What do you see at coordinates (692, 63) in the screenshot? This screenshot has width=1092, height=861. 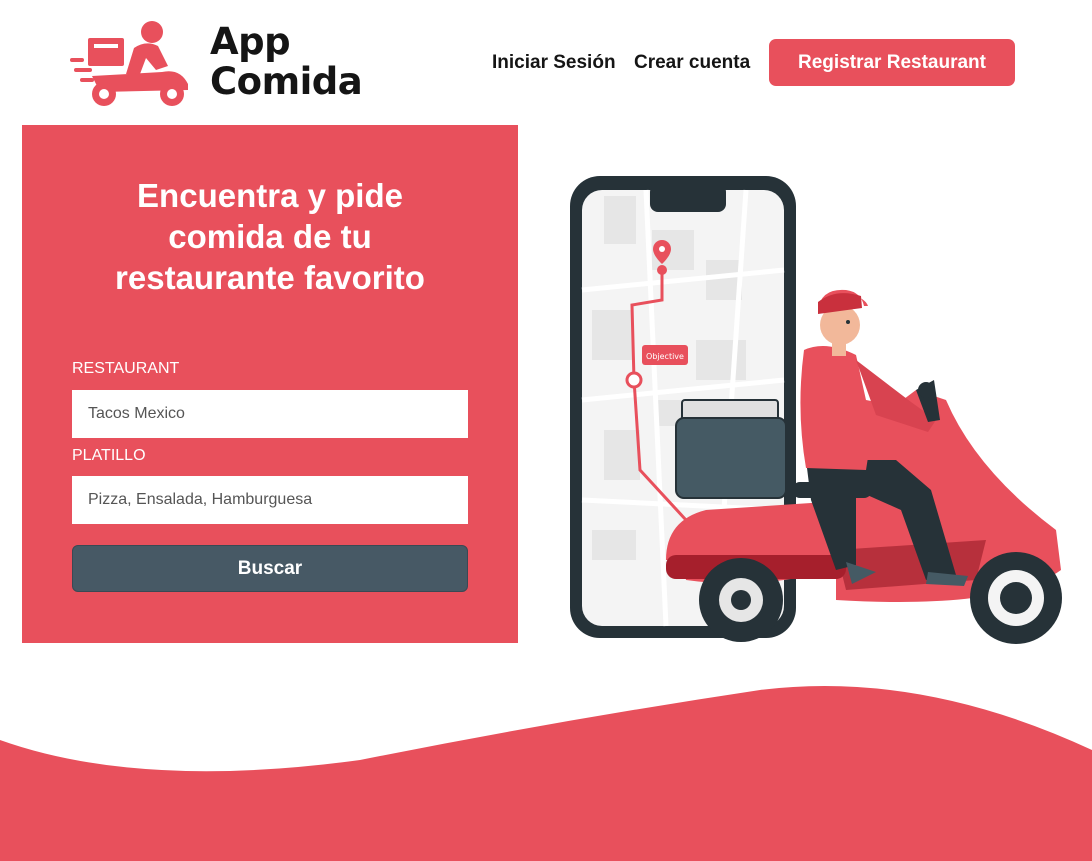 I see `signup-link: Crear cuenta` at bounding box center [692, 63].